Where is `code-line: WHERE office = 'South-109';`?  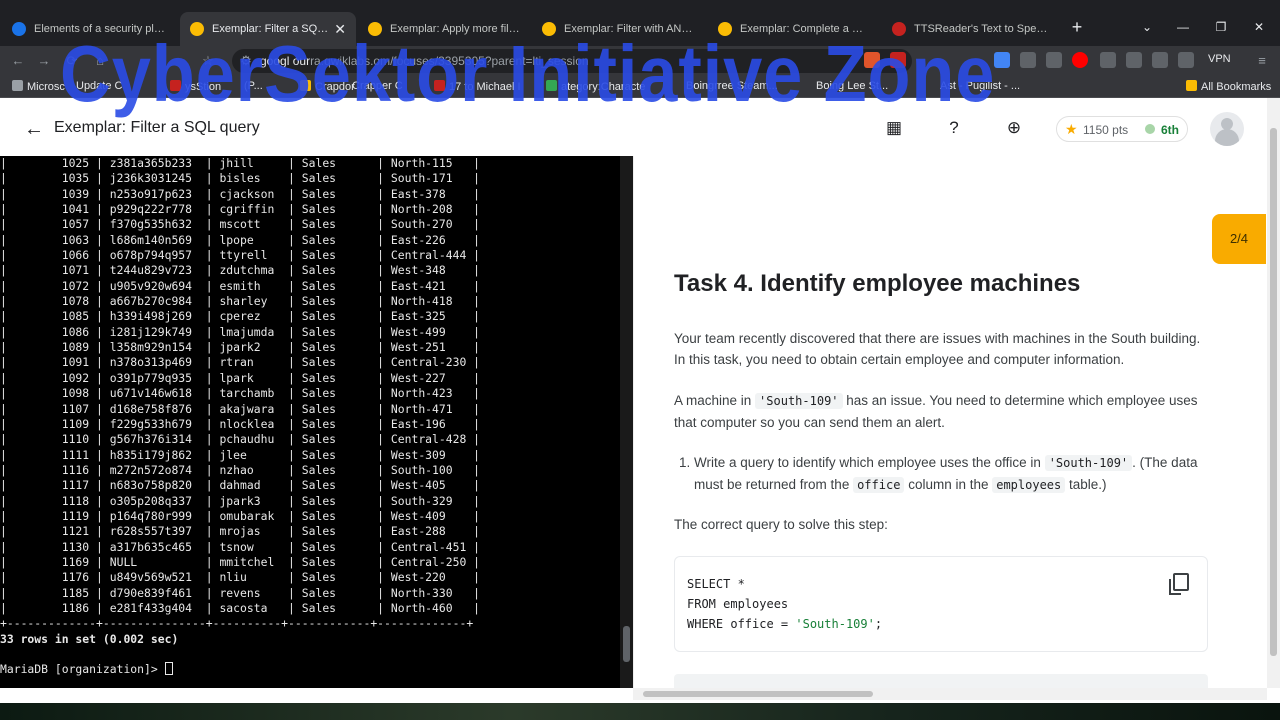 code-line: WHERE office = 'South-109'; is located at coordinates (785, 624).